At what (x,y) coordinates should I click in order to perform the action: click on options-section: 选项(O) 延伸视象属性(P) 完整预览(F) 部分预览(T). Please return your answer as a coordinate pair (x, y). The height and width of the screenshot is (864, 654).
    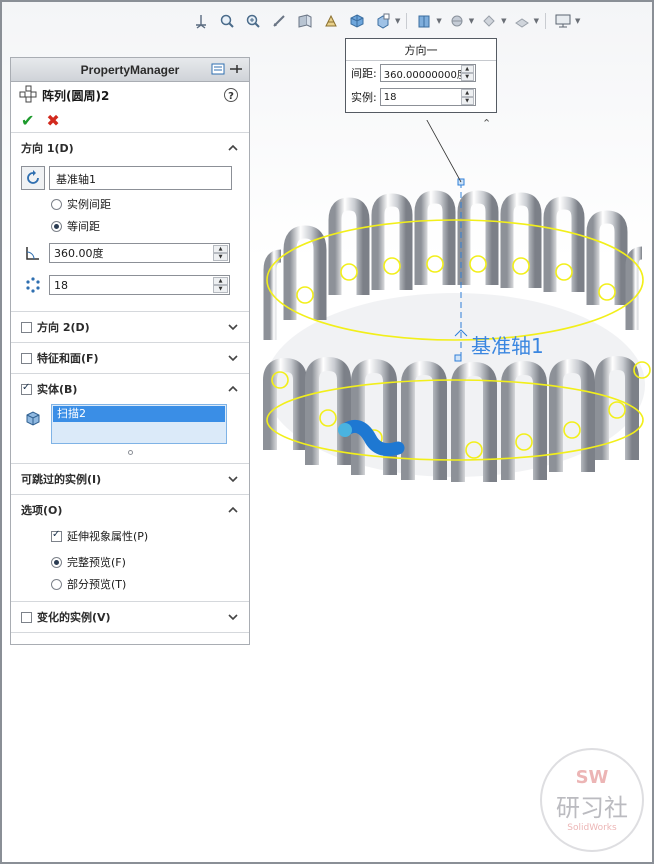
    Looking at the image, I should click on (130, 547).